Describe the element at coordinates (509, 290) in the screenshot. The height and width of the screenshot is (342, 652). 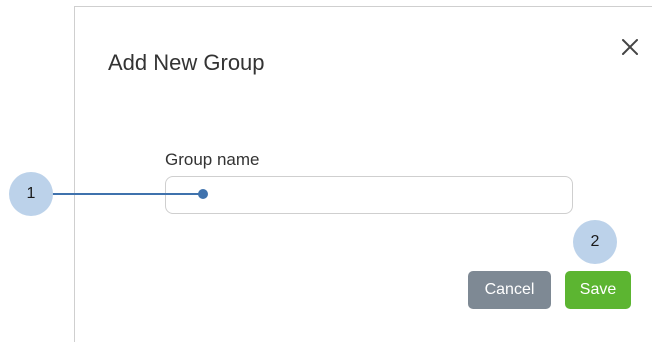
I see `cancel-button: Cancel` at that location.